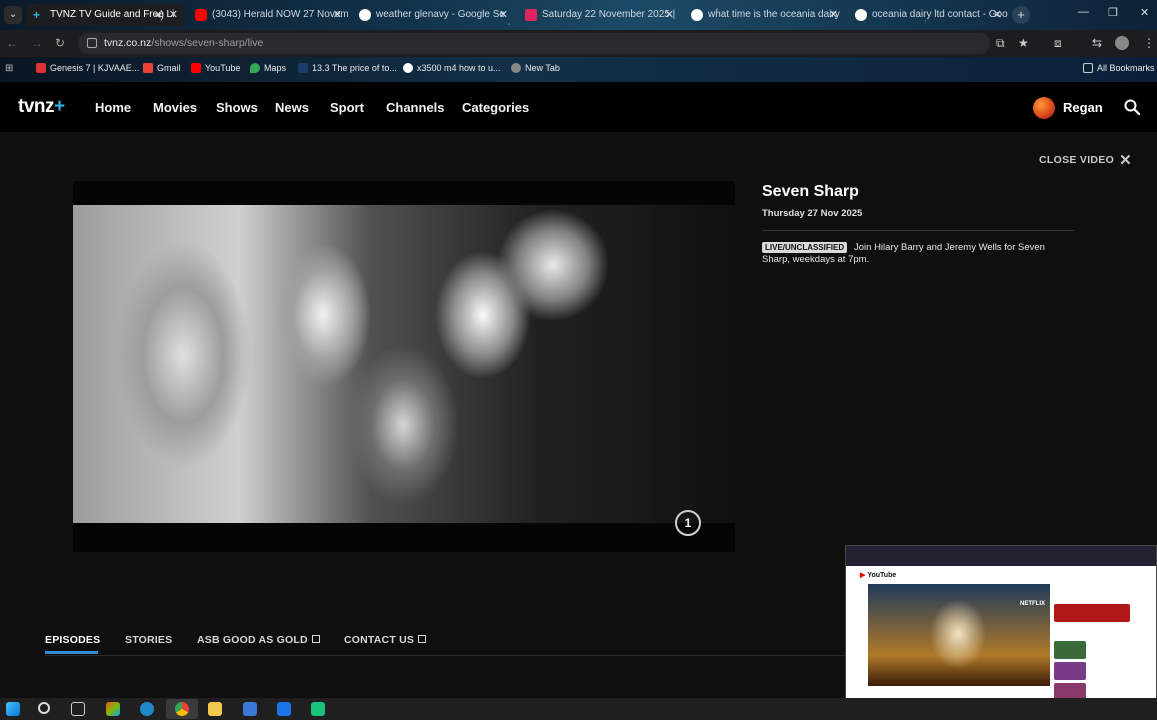 This screenshot has height=720, width=1157. Describe the element at coordinates (1023, 43) in the screenshot. I see `bookmark-star-icon: ★` at that location.